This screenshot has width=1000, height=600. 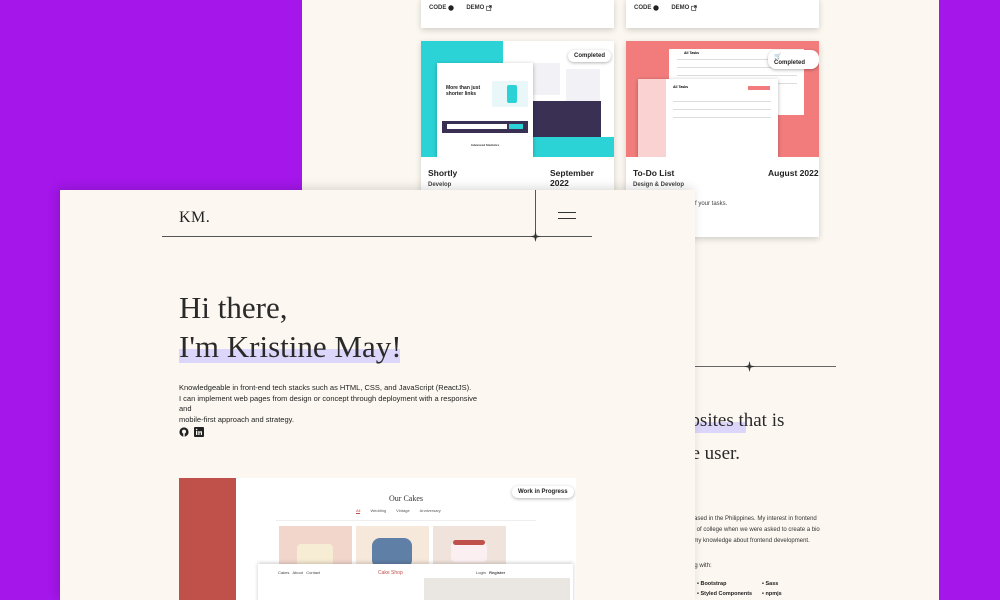 I want to click on project-date: August 2022, so click(x=793, y=173).